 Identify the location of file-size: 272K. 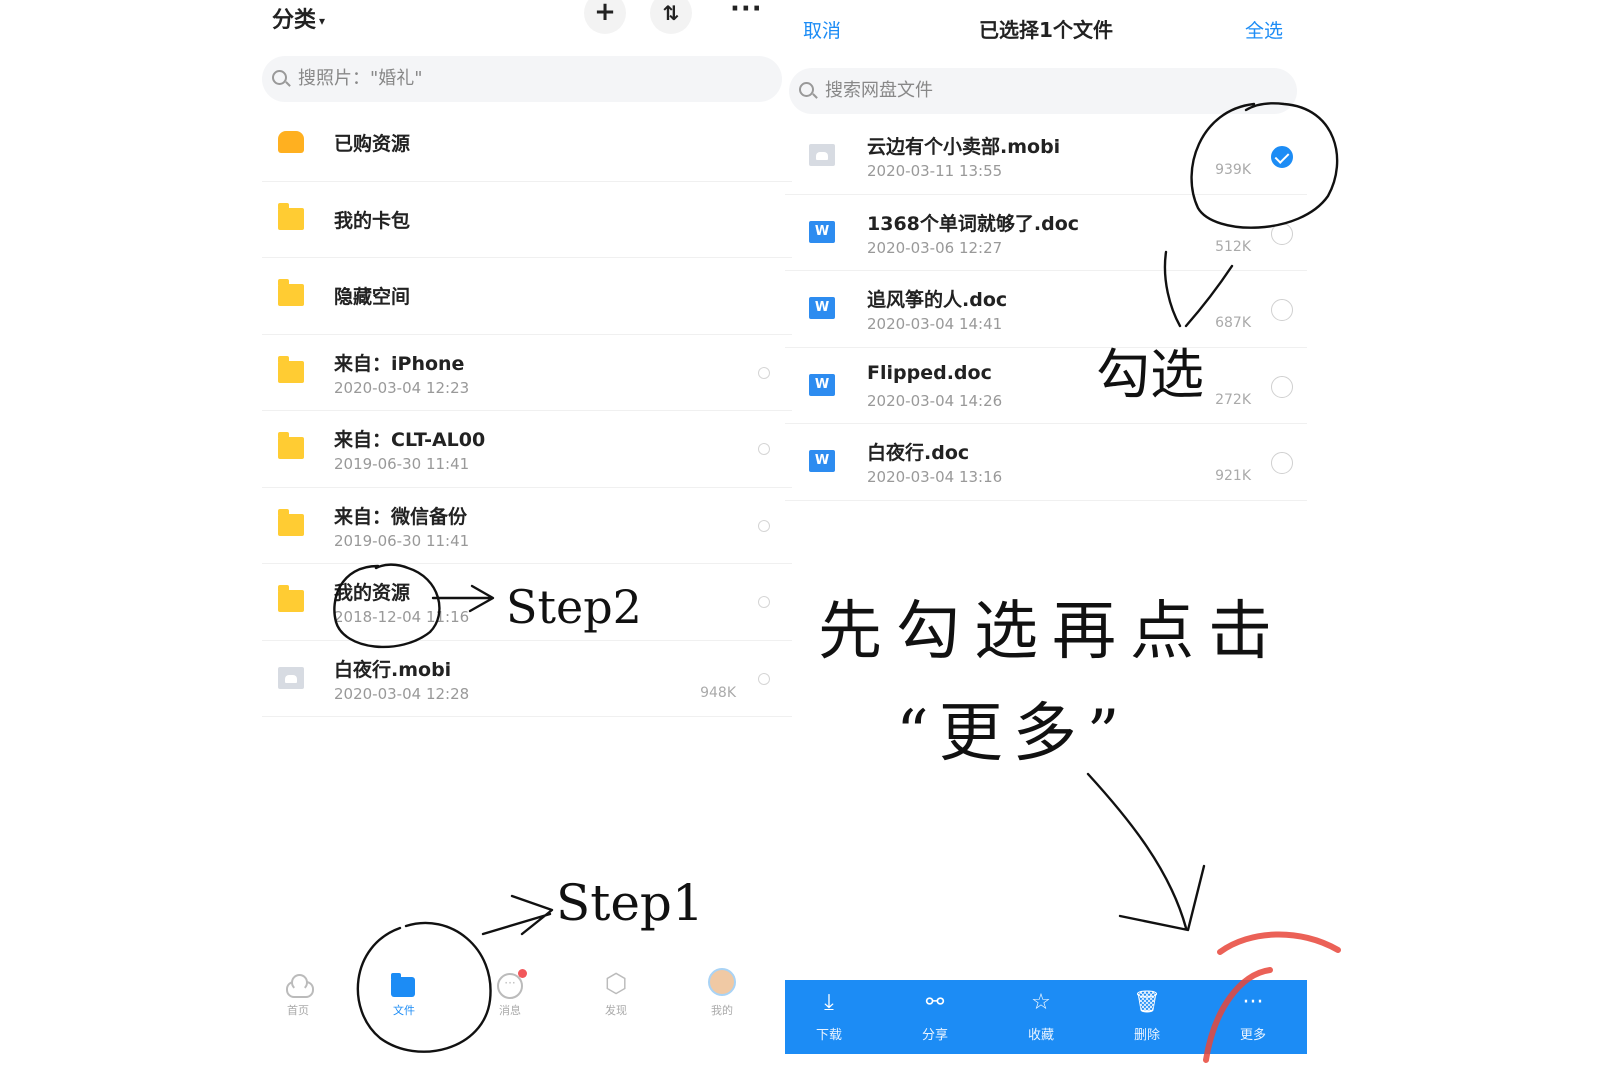
(1233, 399).